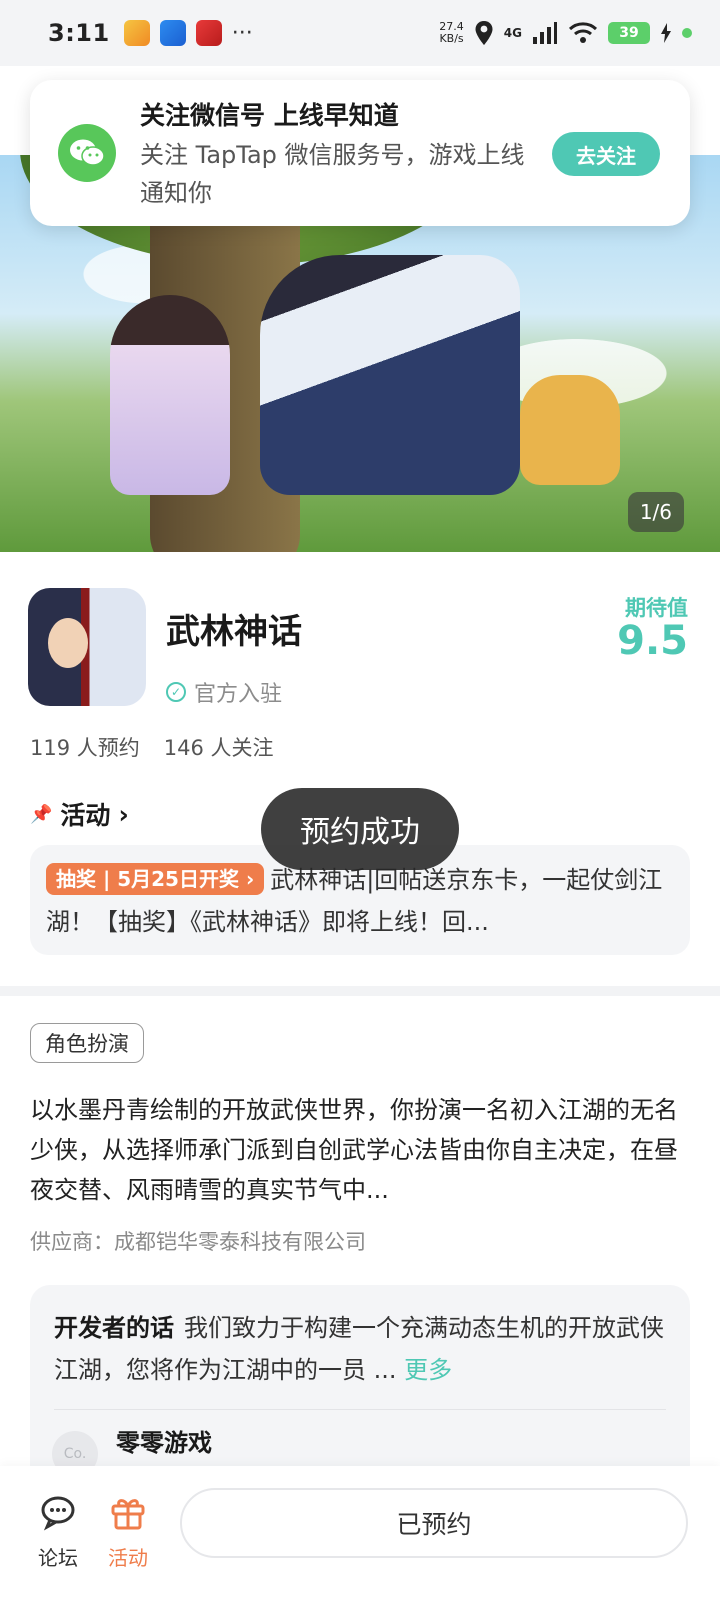 This screenshot has width=720, height=1600. I want to click on official-label: 官方入驻, so click(238, 694).